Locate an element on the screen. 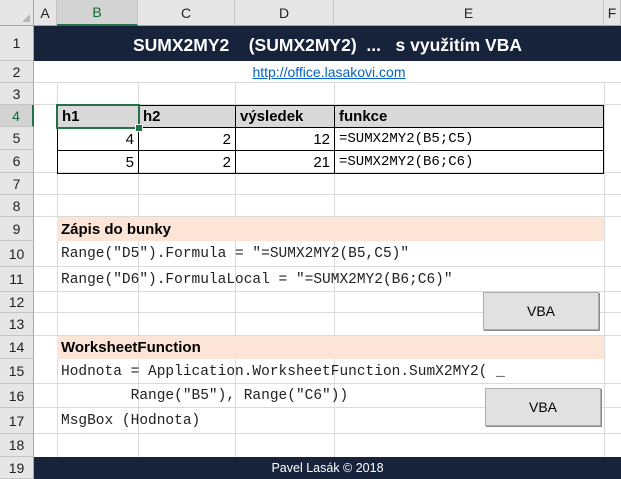  cell-e5: =SUMX2MY2(B5;C5) is located at coordinates (469, 139).